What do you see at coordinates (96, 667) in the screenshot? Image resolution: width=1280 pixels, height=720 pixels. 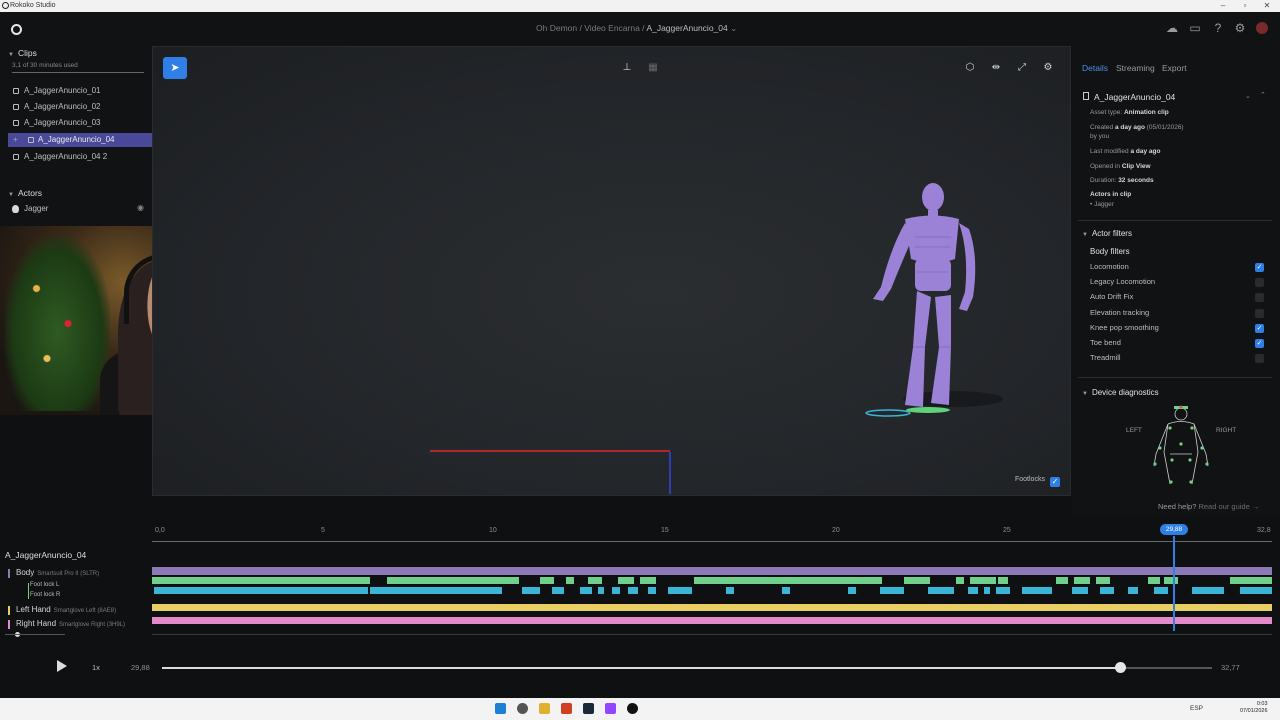 I see `speed-selector: 1x` at bounding box center [96, 667].